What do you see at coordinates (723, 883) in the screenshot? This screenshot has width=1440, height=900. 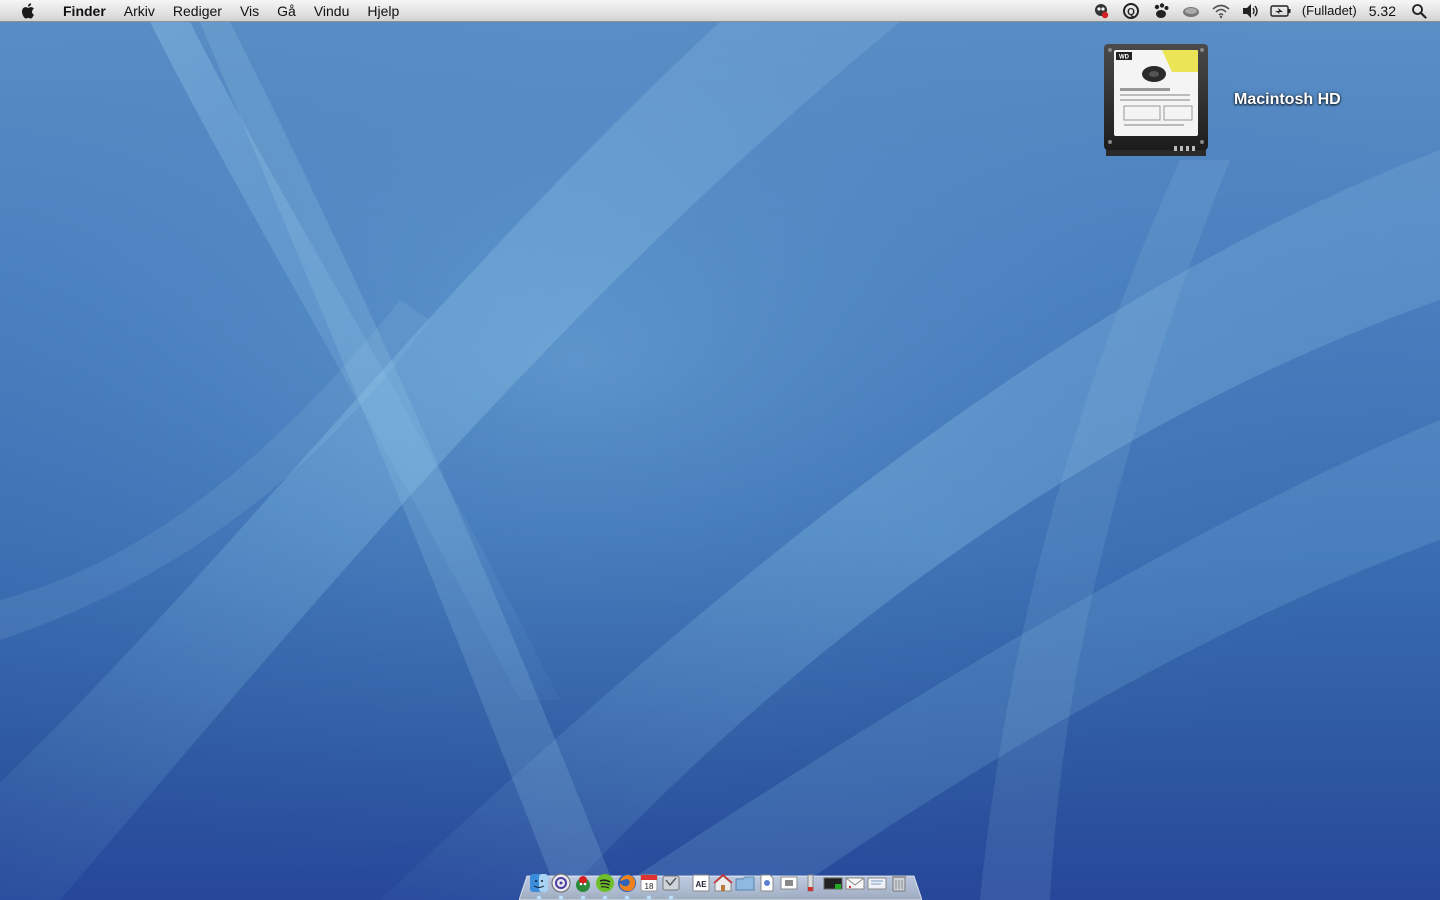 I see `dock-home-folder-icon` at bounding box center [723, 883].